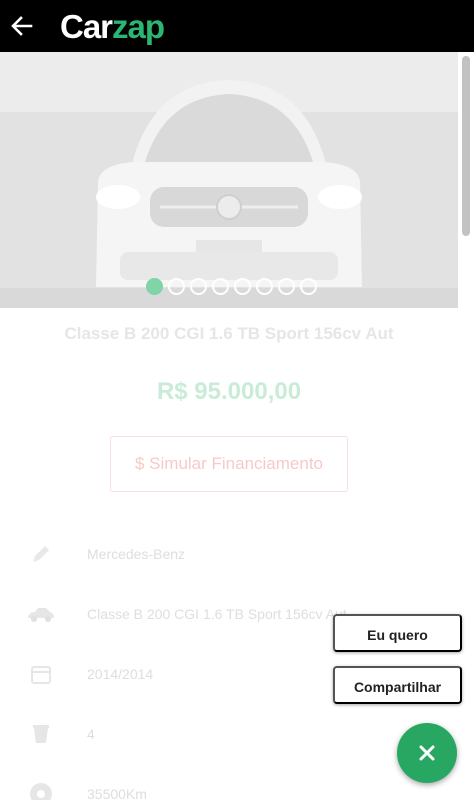 Image resolution: width=474 pixels, height=800 pixels. I want to click on simulate-financing-button: $ Simular Financiamento, so click(229, 464).